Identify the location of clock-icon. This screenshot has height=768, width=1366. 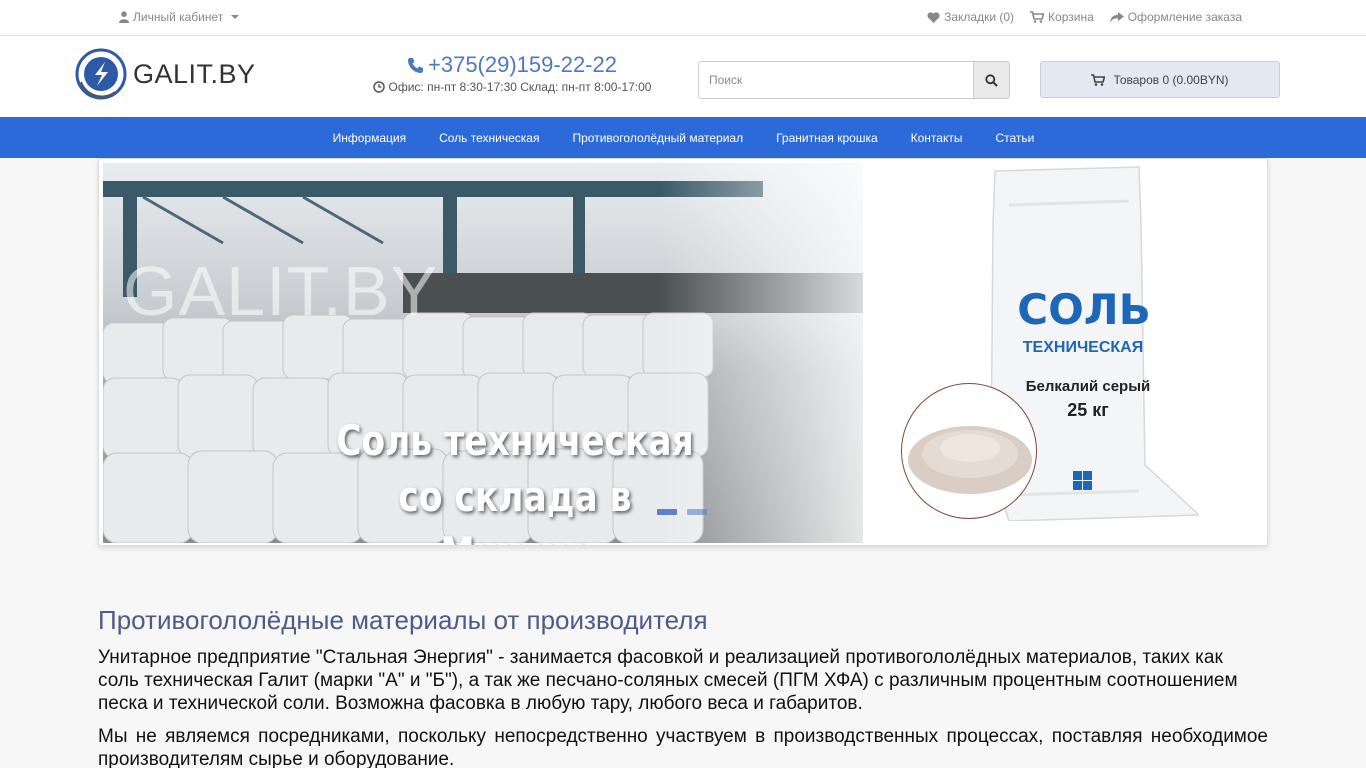
(378, 87).